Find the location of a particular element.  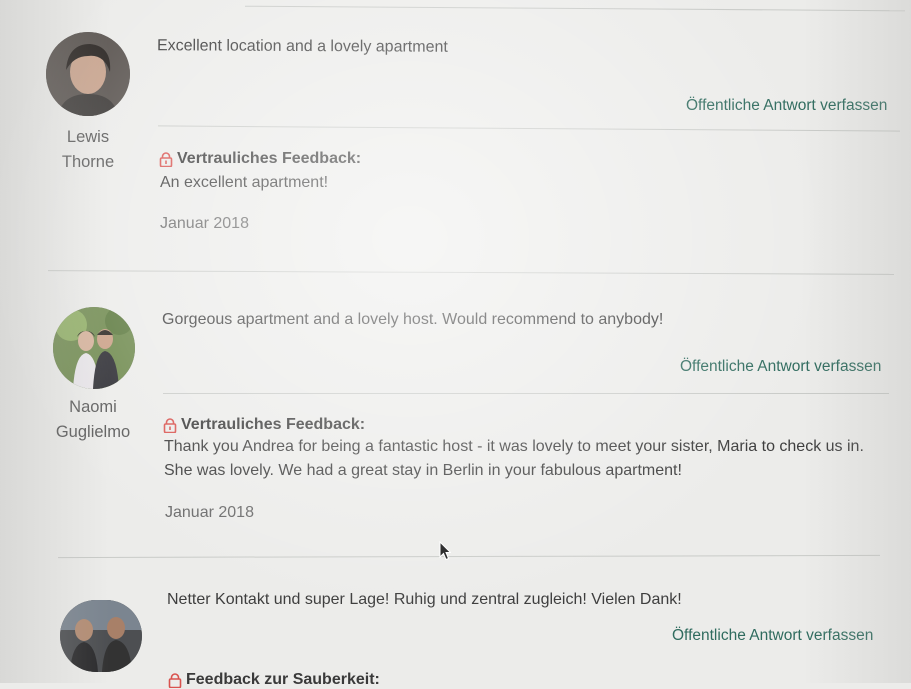

reviewer-name: Naomi Guglielmo is located at coordinates (93, 420).